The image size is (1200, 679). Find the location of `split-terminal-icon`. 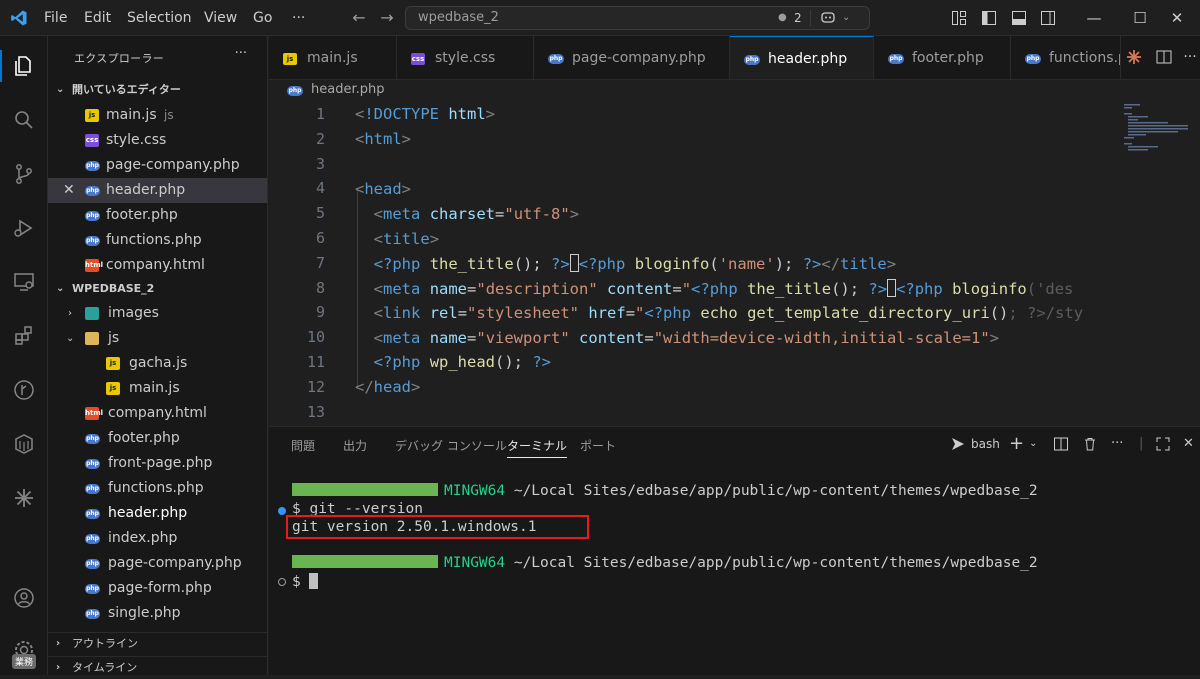

split-terminal-icon is located at coordinates (1061, 444).